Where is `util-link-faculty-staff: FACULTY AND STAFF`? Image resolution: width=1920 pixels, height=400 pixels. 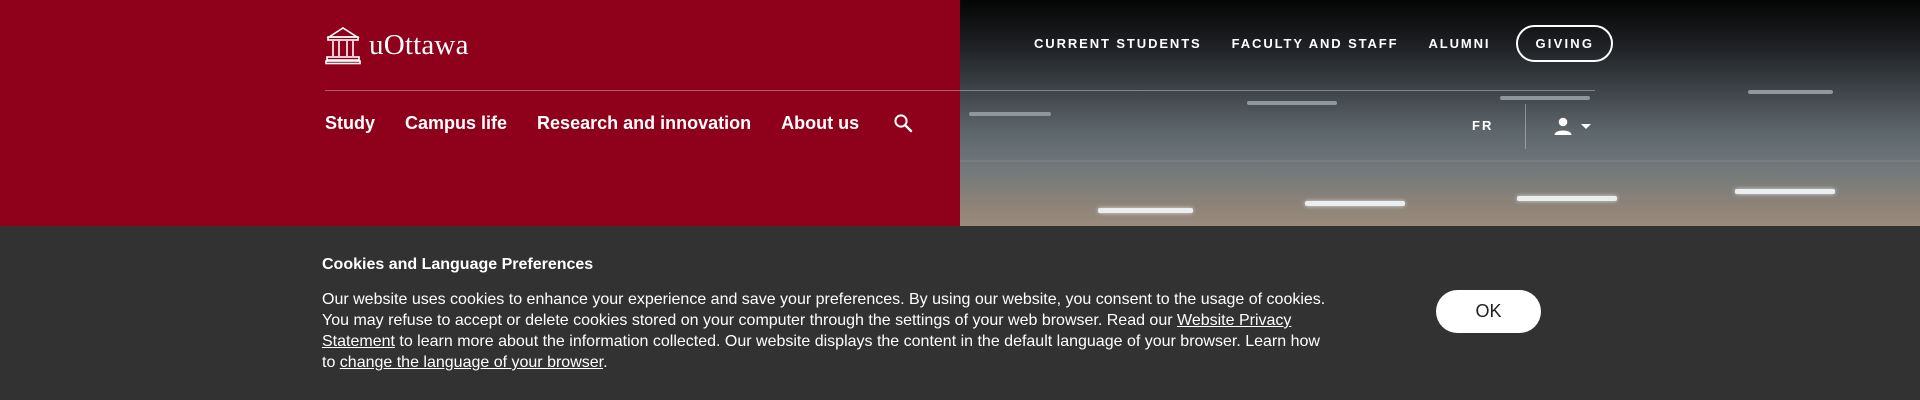 util-link-faculty-staff: FACULTY AND STAFF is located at coordinates (1315, 43).